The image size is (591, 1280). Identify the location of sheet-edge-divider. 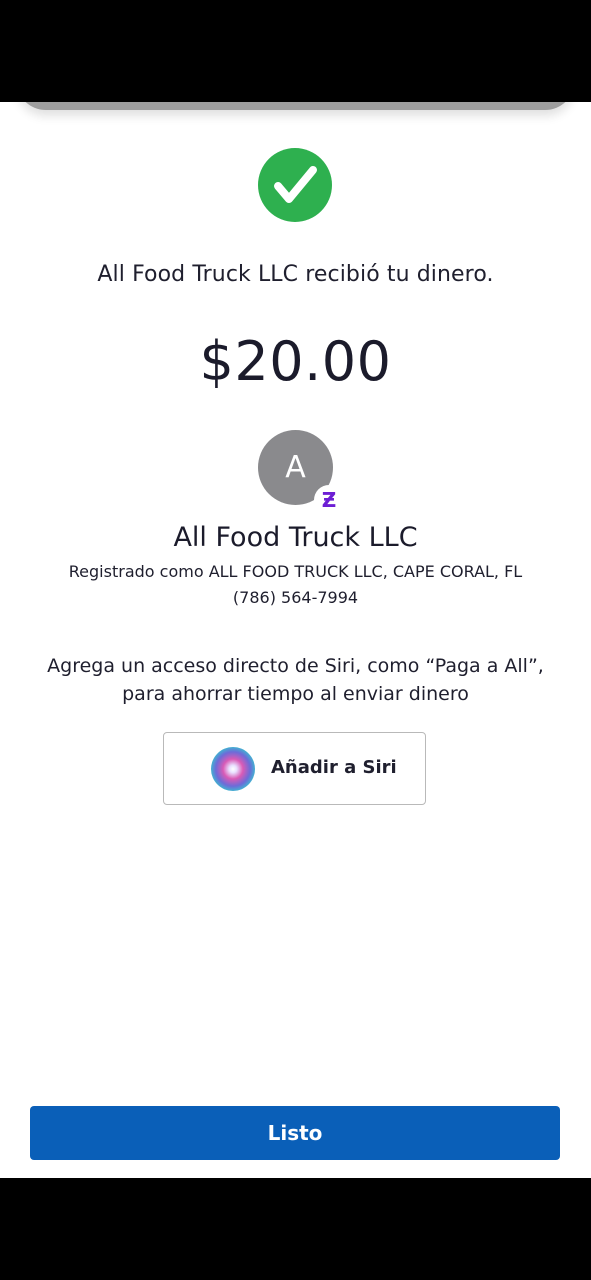
(295, 106).